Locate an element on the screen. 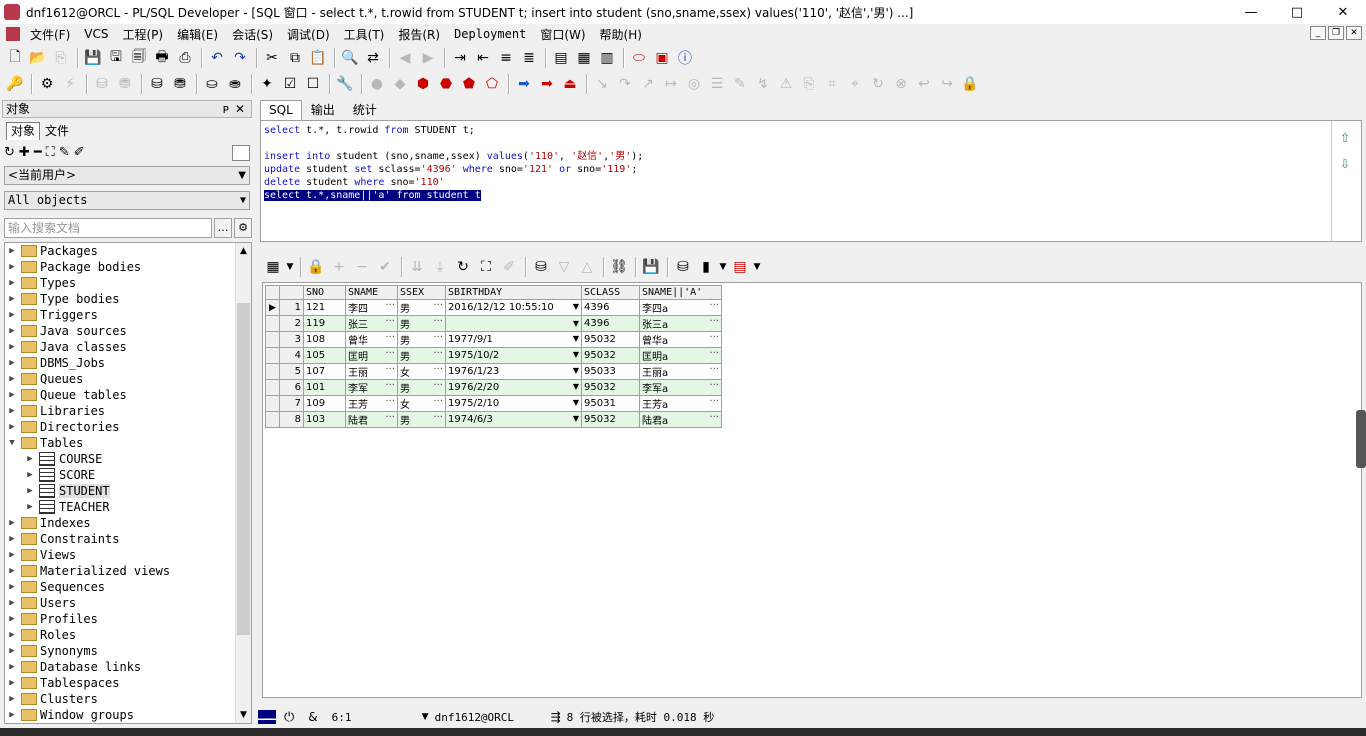  comment-icon: ≡ is located at coordinates (506, 58).